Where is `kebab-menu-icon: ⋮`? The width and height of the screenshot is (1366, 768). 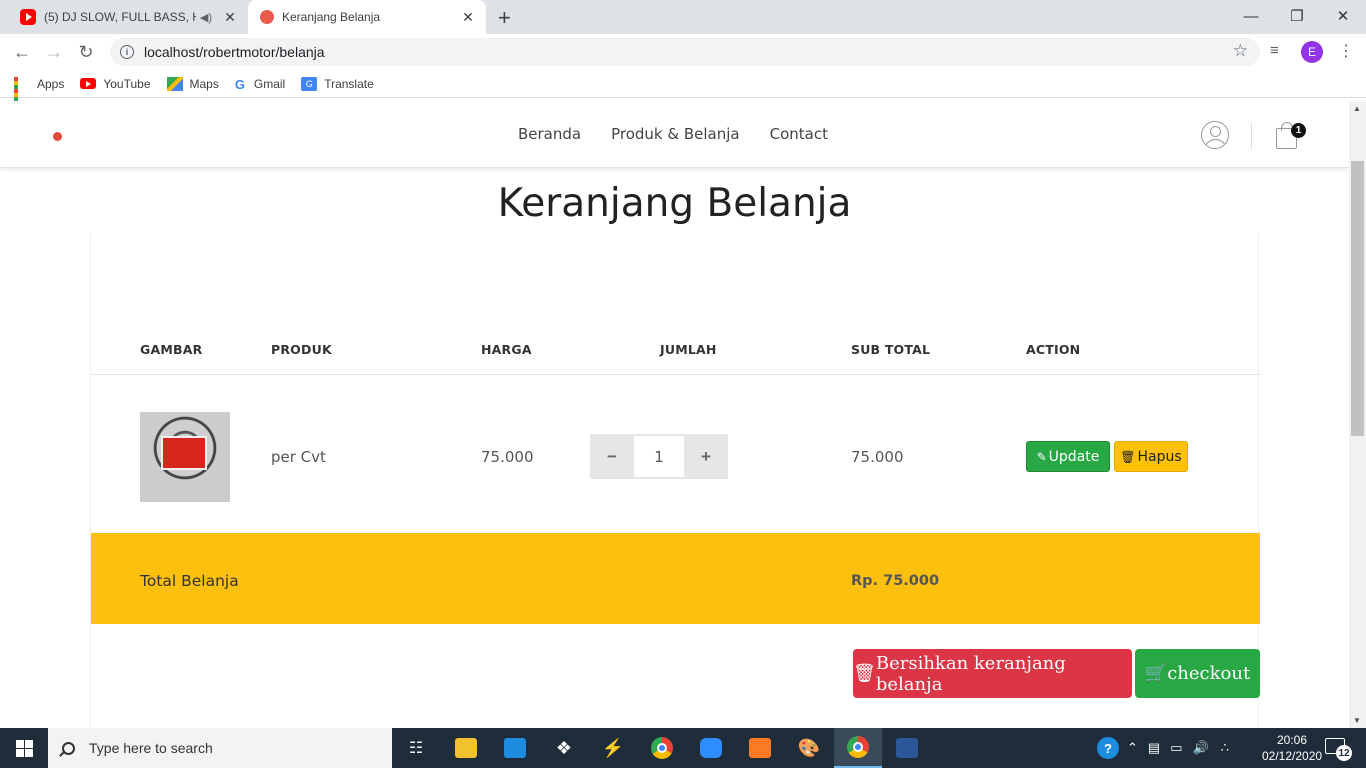
kebab-menu-icon: ⋮ is located at coordinates (1346, 51).